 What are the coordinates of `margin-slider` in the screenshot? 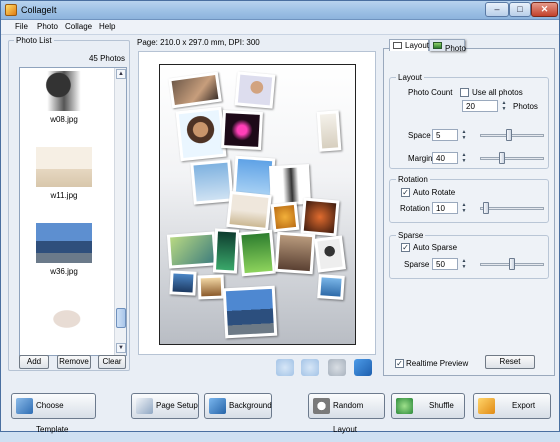 It's located at (512, 158).